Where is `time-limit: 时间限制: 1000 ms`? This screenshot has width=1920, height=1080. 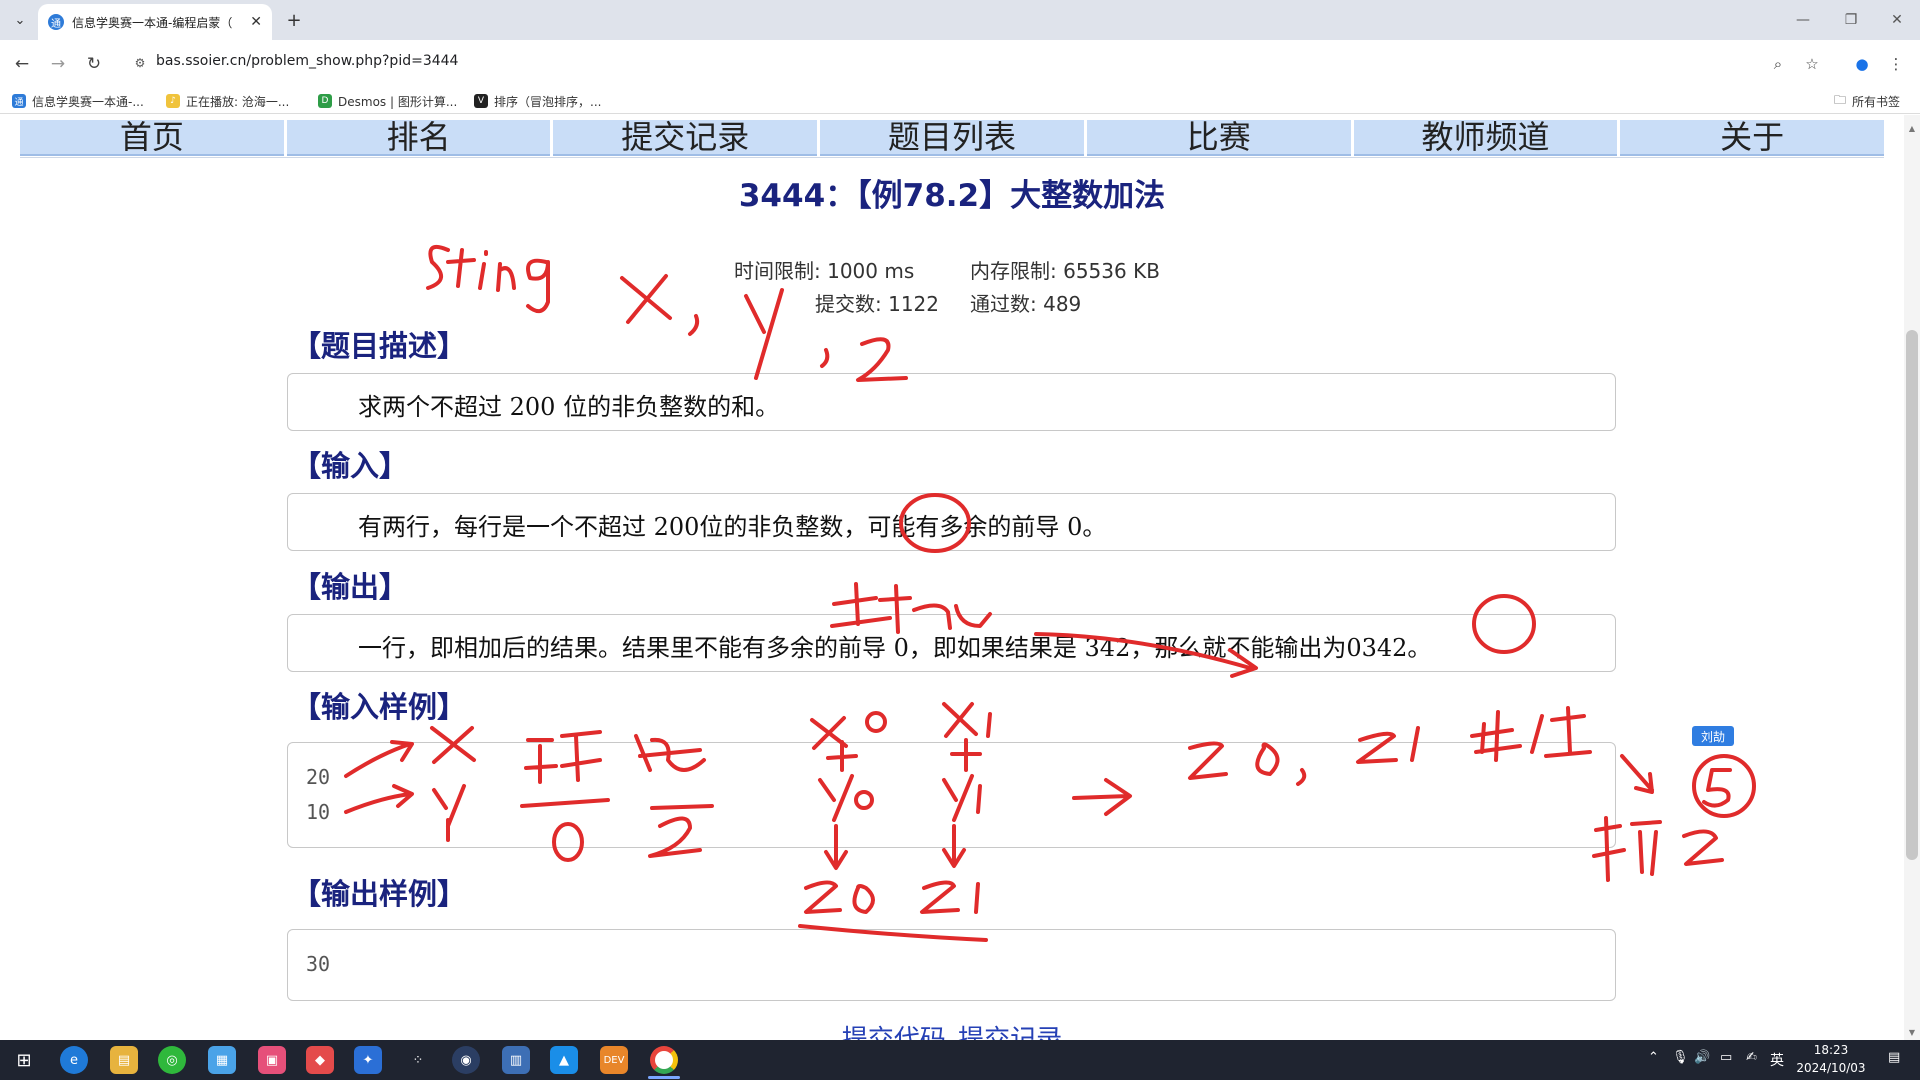 time-limit: 时间限制: 1000 ms is located at coordinates (824, 271).